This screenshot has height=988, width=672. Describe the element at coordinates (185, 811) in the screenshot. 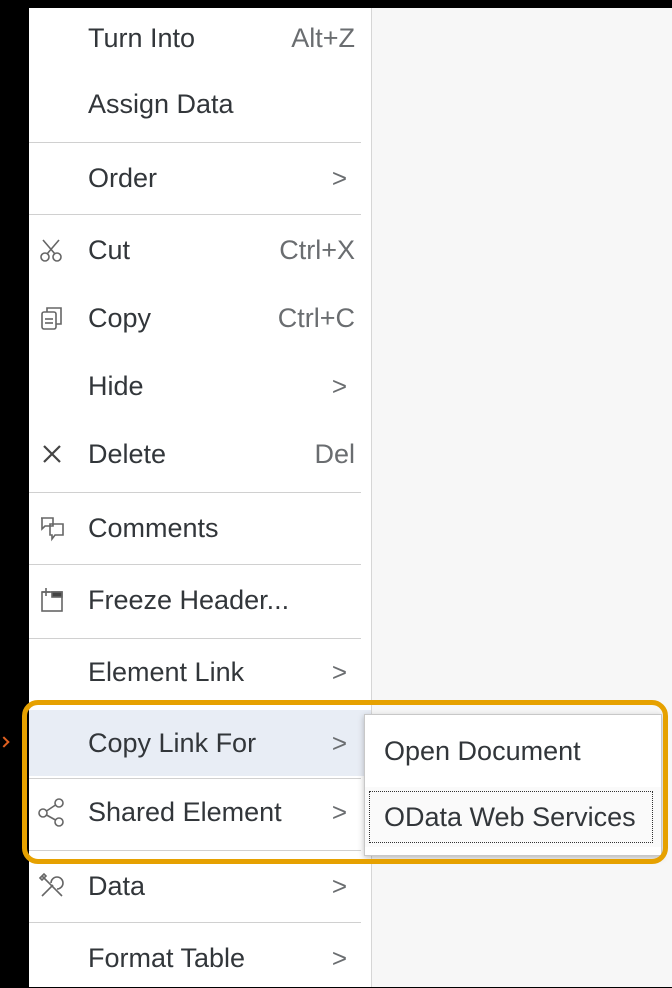

I see `menu-item-label: Shared Element` at that location.